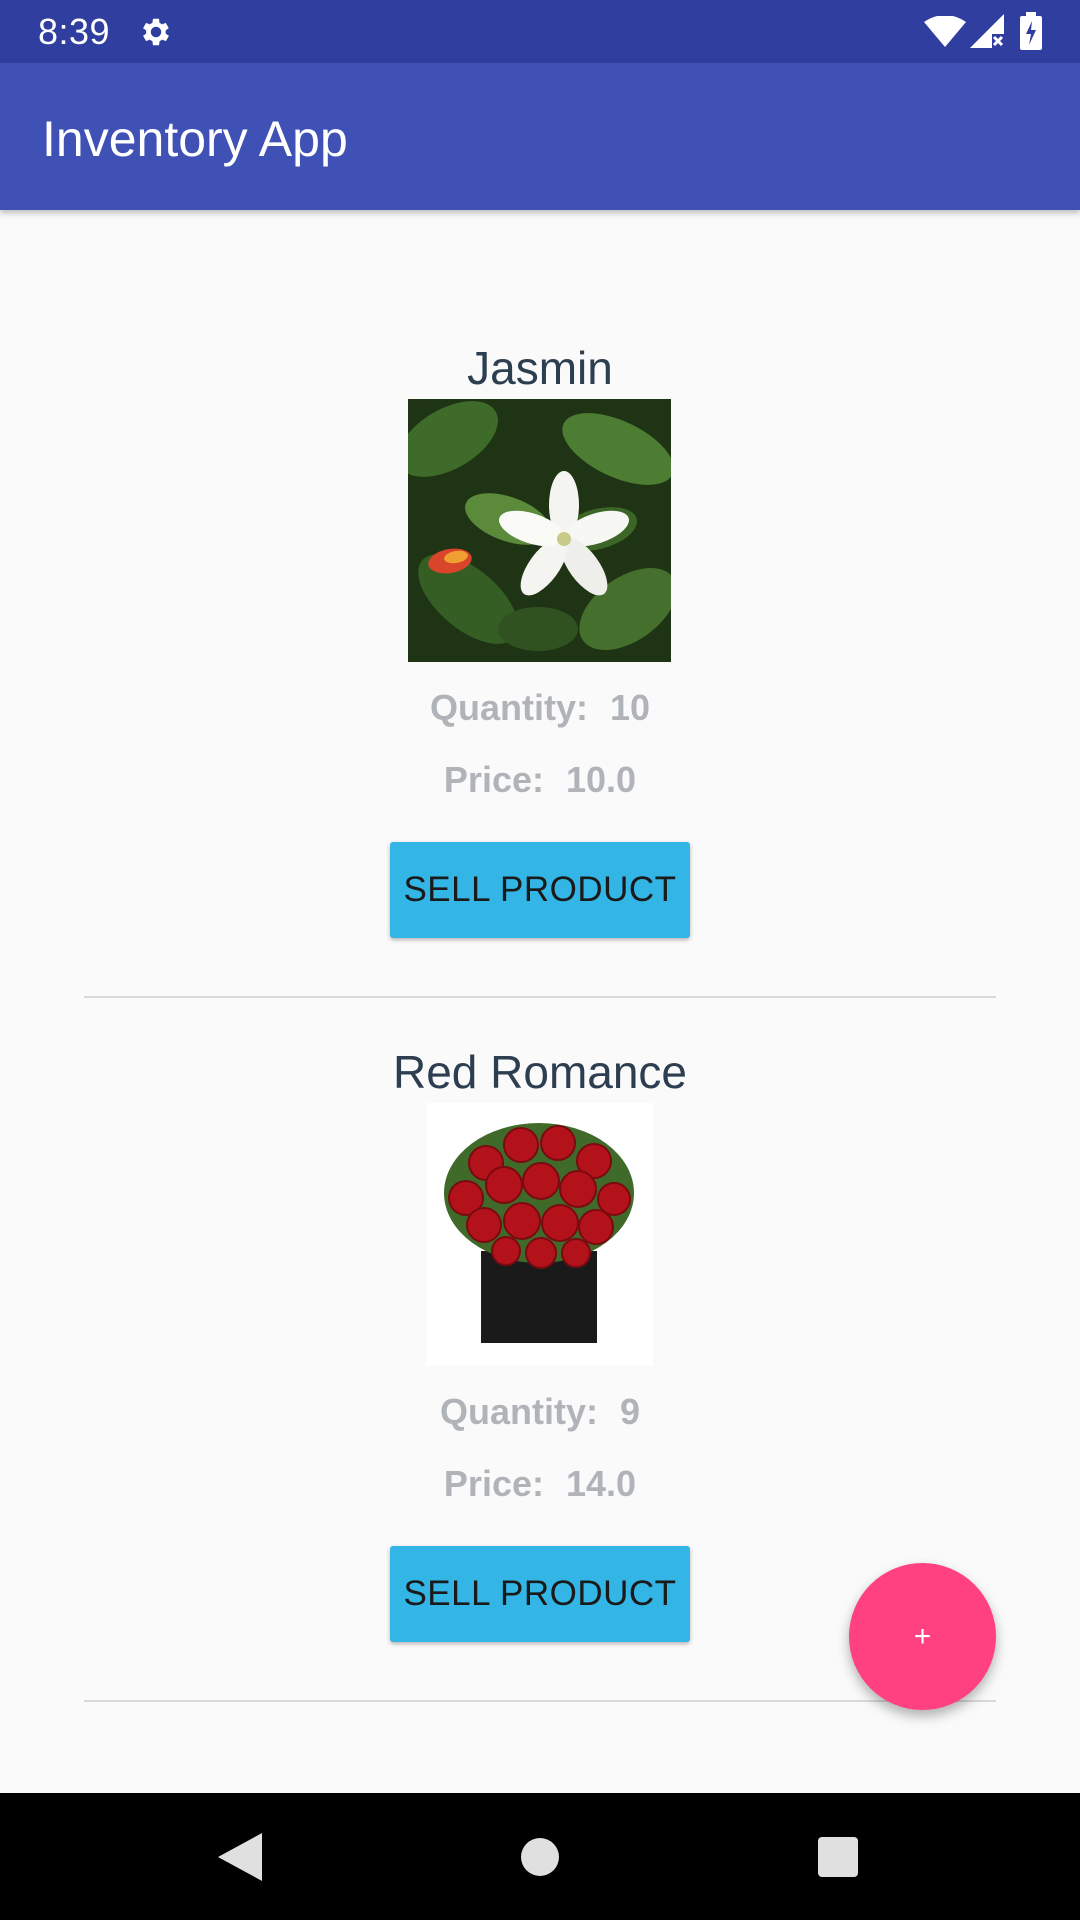 Image resolution: width=1080 pixels, height=1920 pixels. I want to click on quantity-row: Quantity: 9, so click(540, 1412).